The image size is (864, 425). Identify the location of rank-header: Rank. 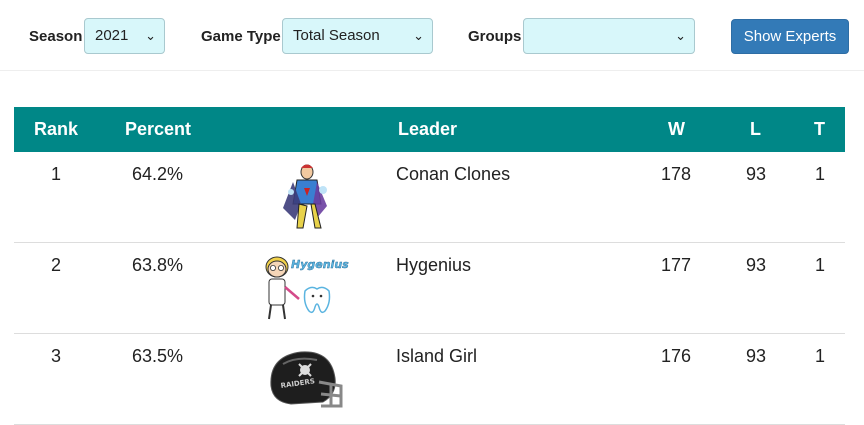
(56, 129).